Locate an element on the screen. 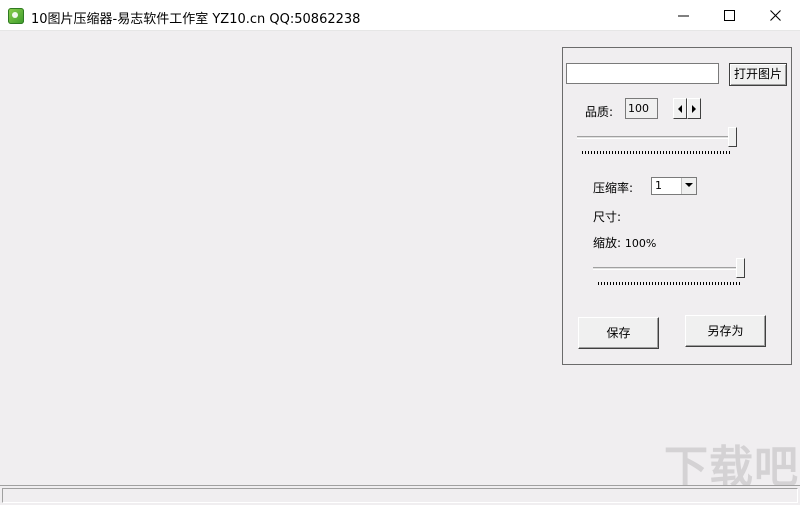 This screenshot has height=505, width=800. scale-label: 缩放: is located at coordinates (607, 243).